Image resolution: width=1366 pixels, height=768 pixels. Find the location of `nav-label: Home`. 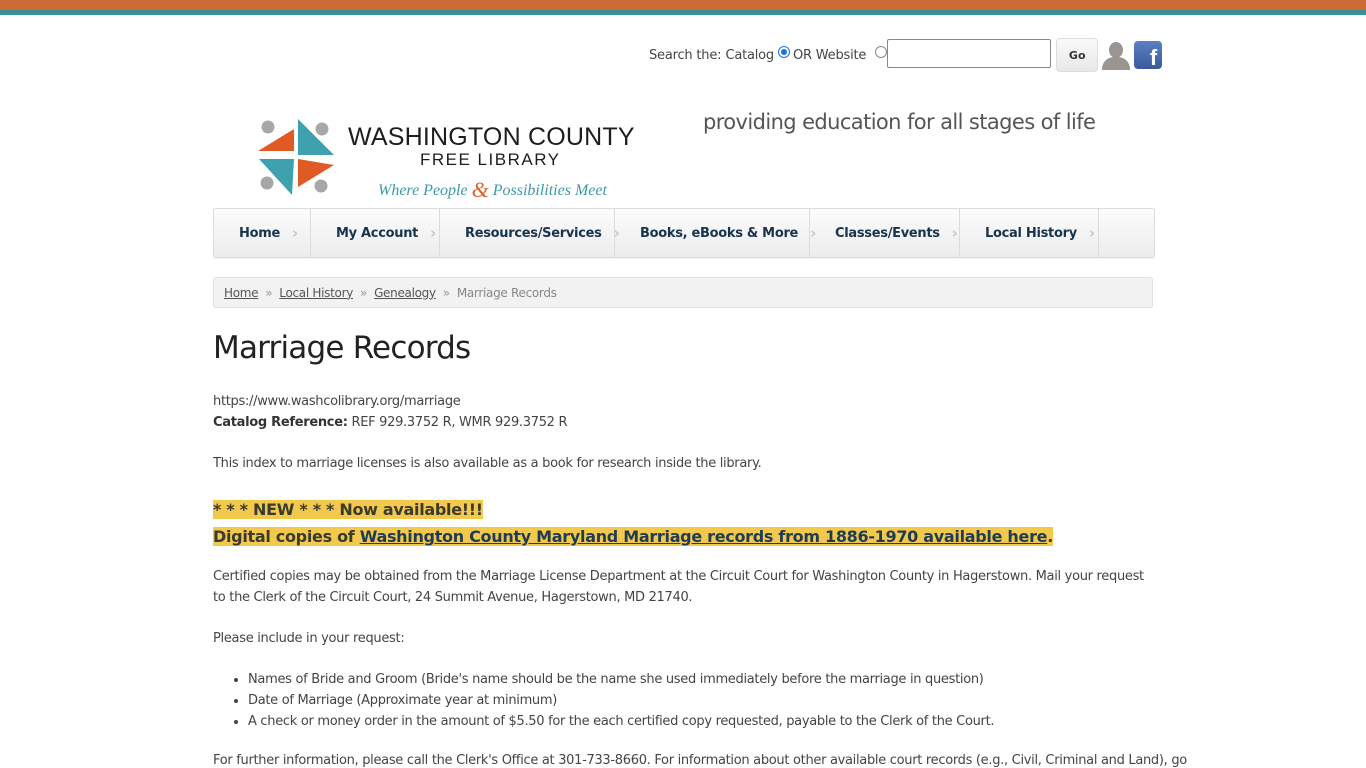

nav-label: Home is located at coordinates (259, 233).